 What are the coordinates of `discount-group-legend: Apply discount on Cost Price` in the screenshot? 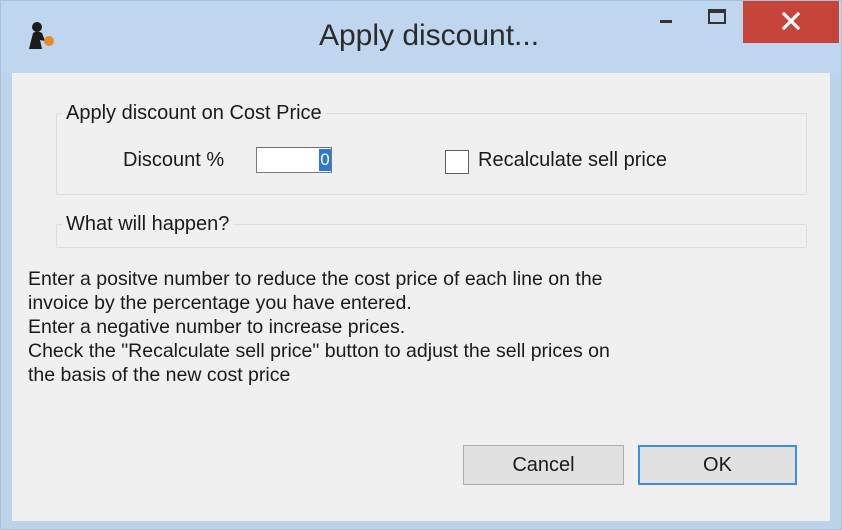 It's located at (194, 113).